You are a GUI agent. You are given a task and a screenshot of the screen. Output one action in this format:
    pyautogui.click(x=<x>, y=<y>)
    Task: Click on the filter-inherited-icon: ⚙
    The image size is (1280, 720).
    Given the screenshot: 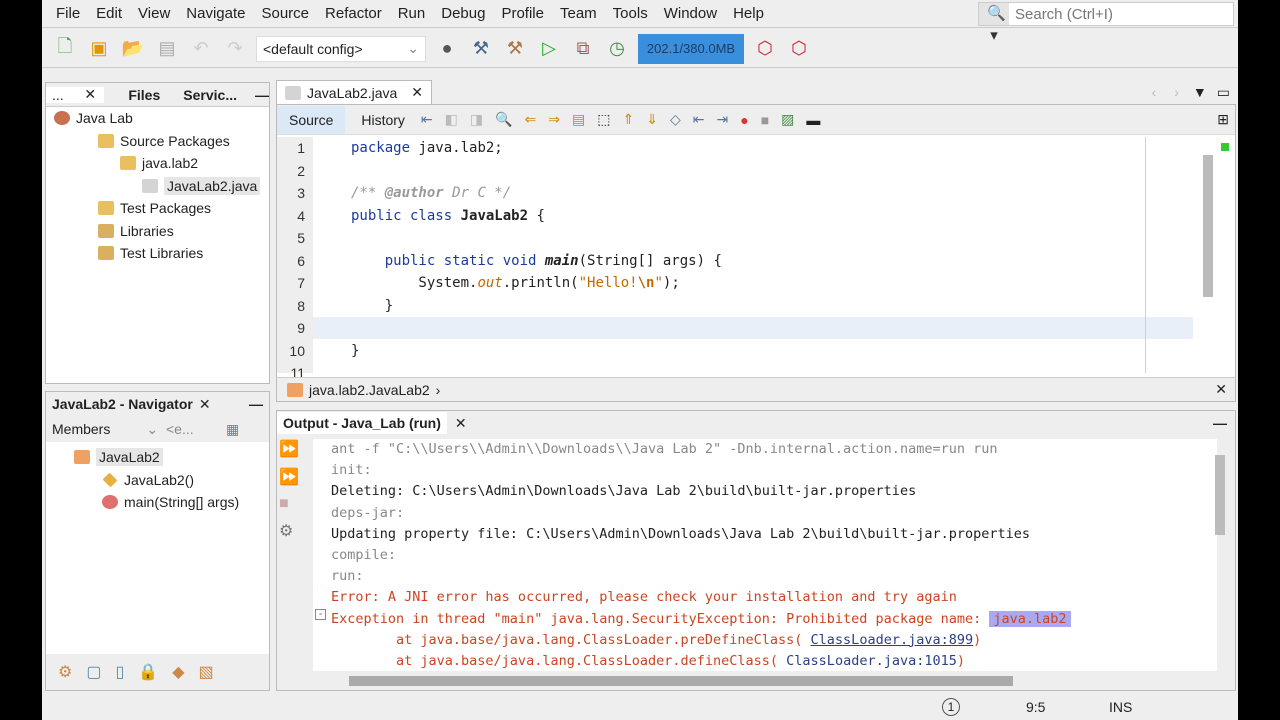 What is the action you would take?
    pyautogui.click(x=65, y=672)
    